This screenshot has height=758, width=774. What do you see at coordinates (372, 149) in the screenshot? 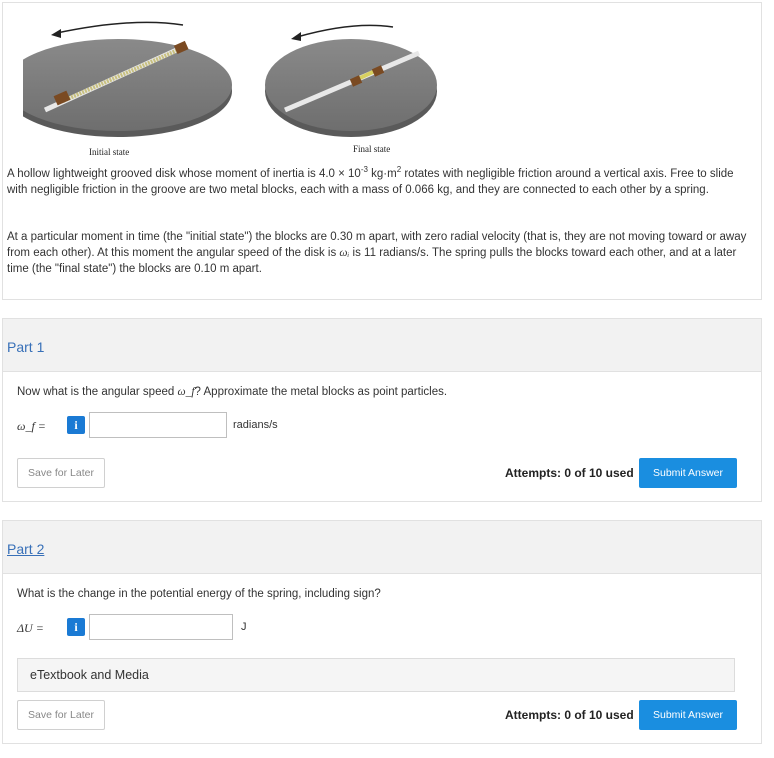
I see `final-state-caption: Final state` at bounding box center [372, 149].